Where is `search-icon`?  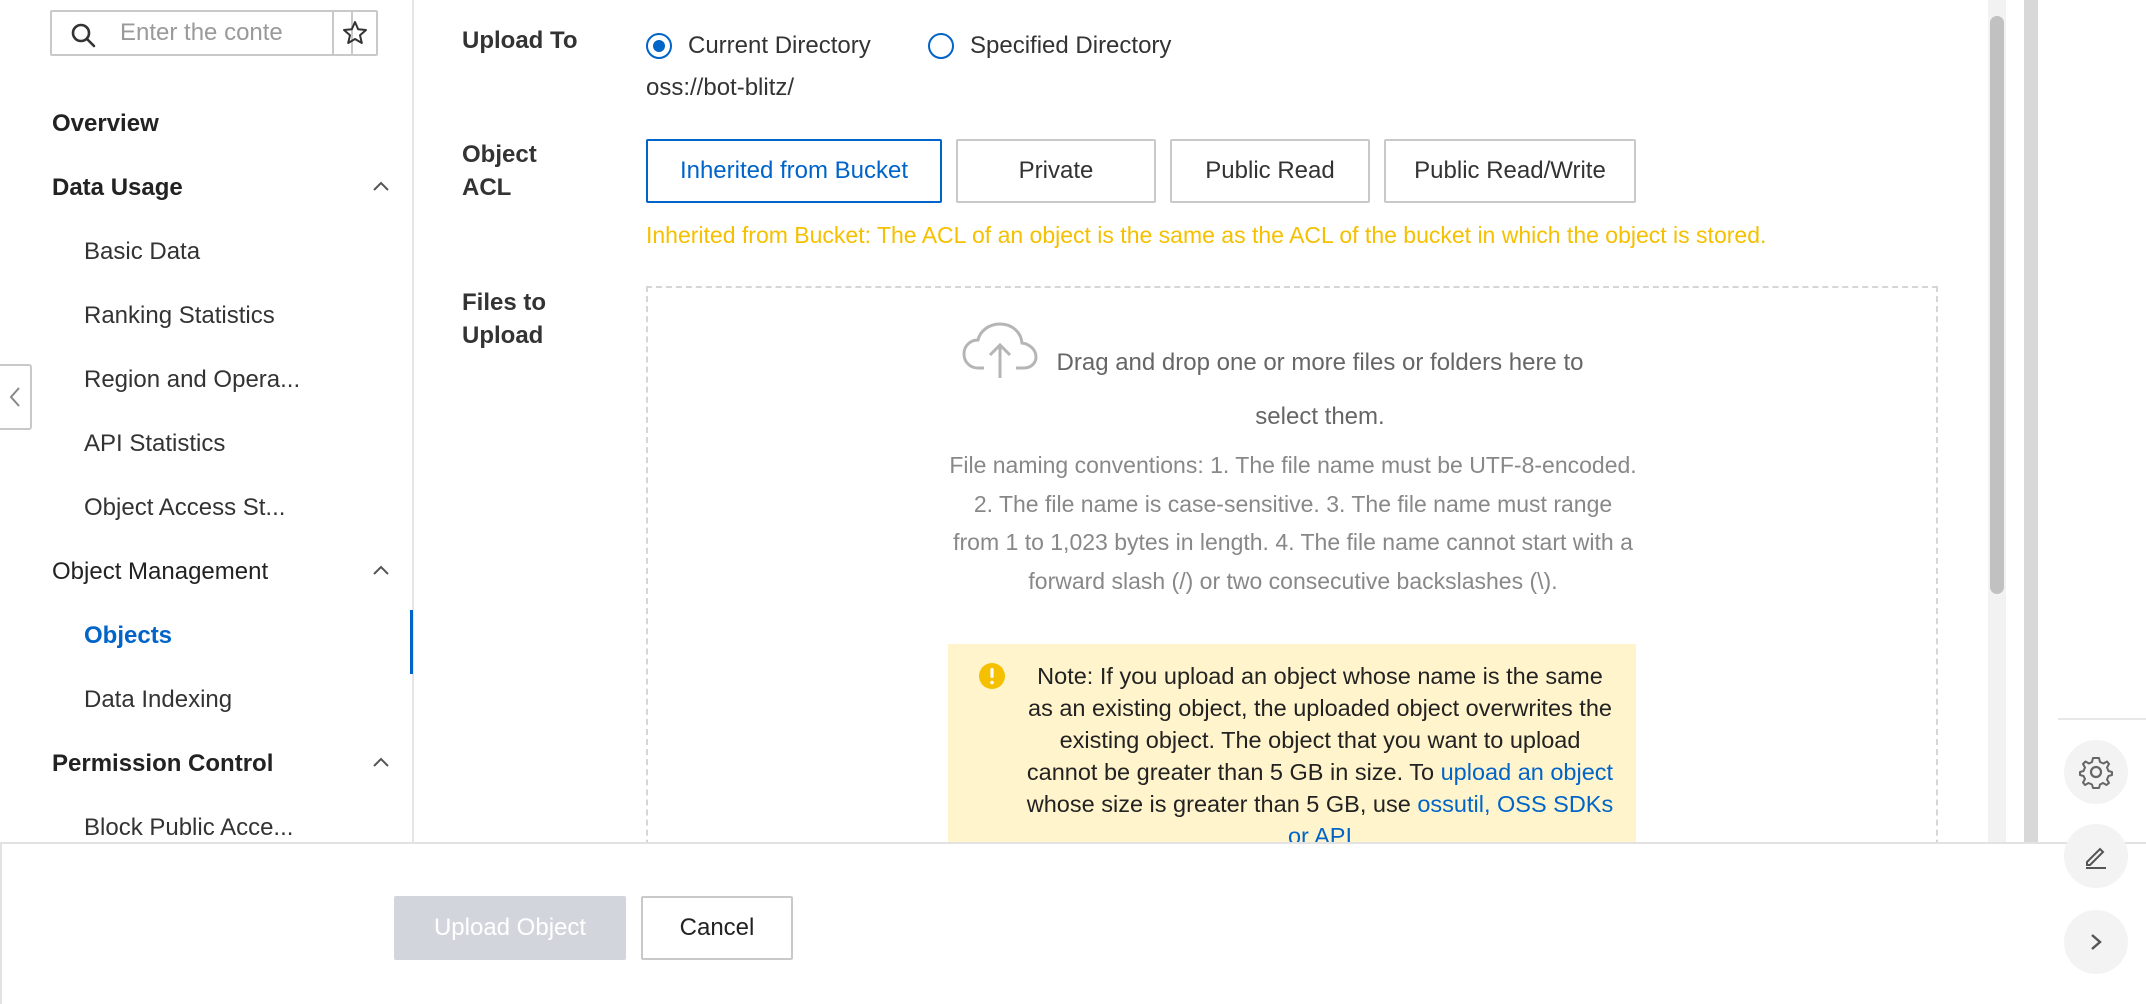 search-icon is located at coordinates (83, 35).